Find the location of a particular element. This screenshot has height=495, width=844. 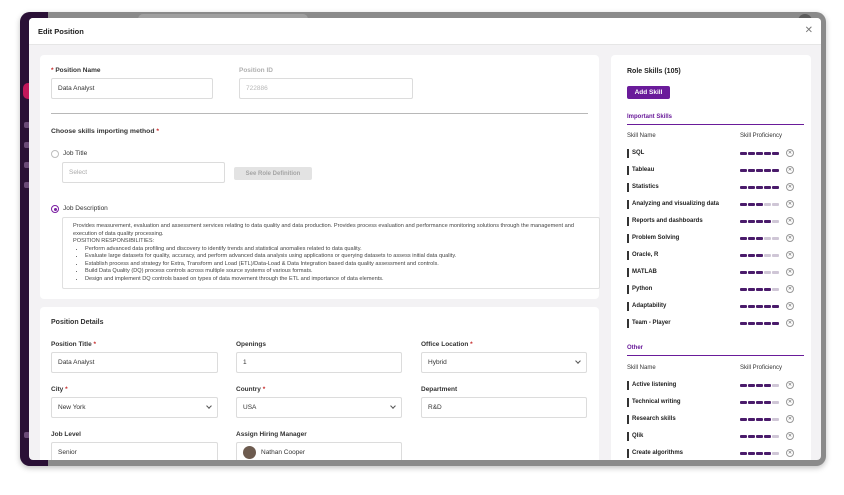

close-icon: ✕ is located at coordinates (809, 30).